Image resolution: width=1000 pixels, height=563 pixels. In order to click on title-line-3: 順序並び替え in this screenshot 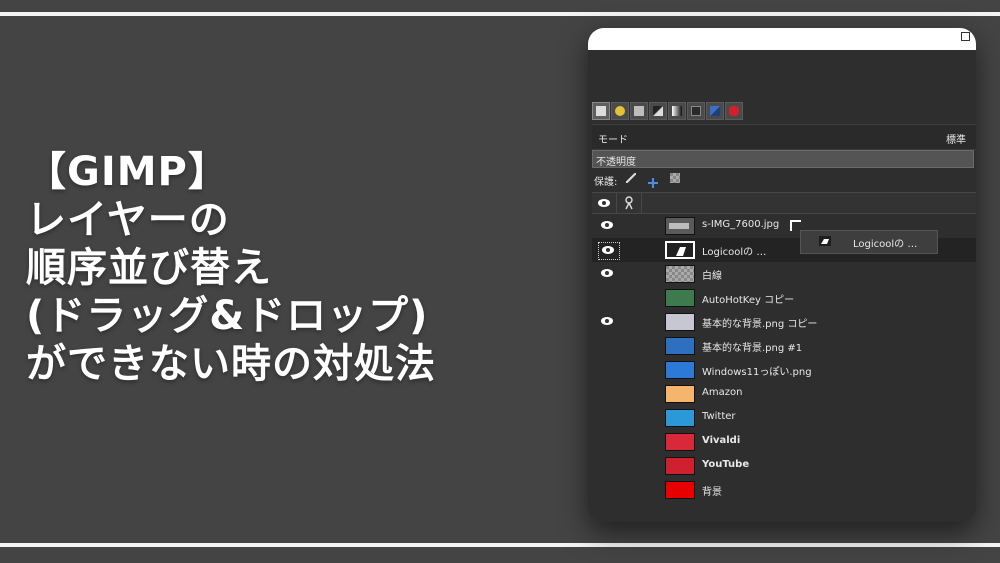, I will do `click(149, 268)`.